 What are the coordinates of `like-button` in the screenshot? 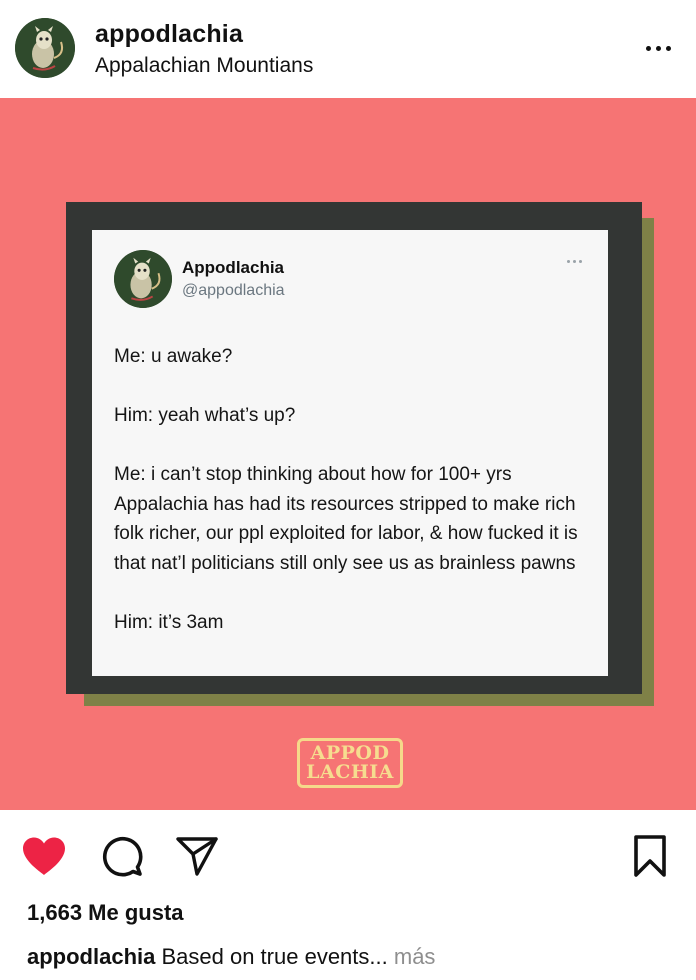 It's located at (44, 856).